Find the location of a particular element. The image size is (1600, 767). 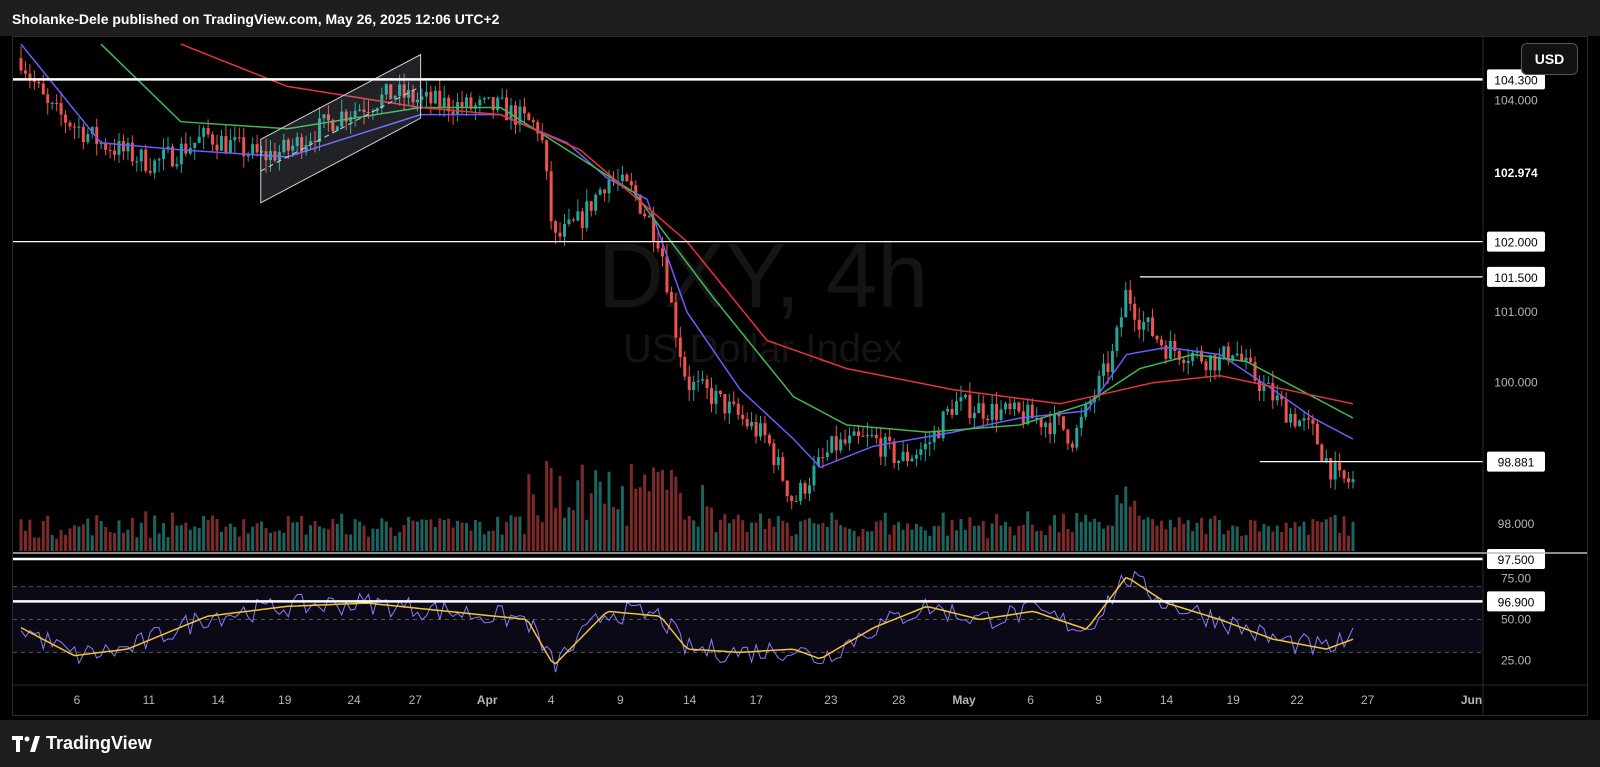

time-tick-label: 6 is located at coordinates (77, 700).